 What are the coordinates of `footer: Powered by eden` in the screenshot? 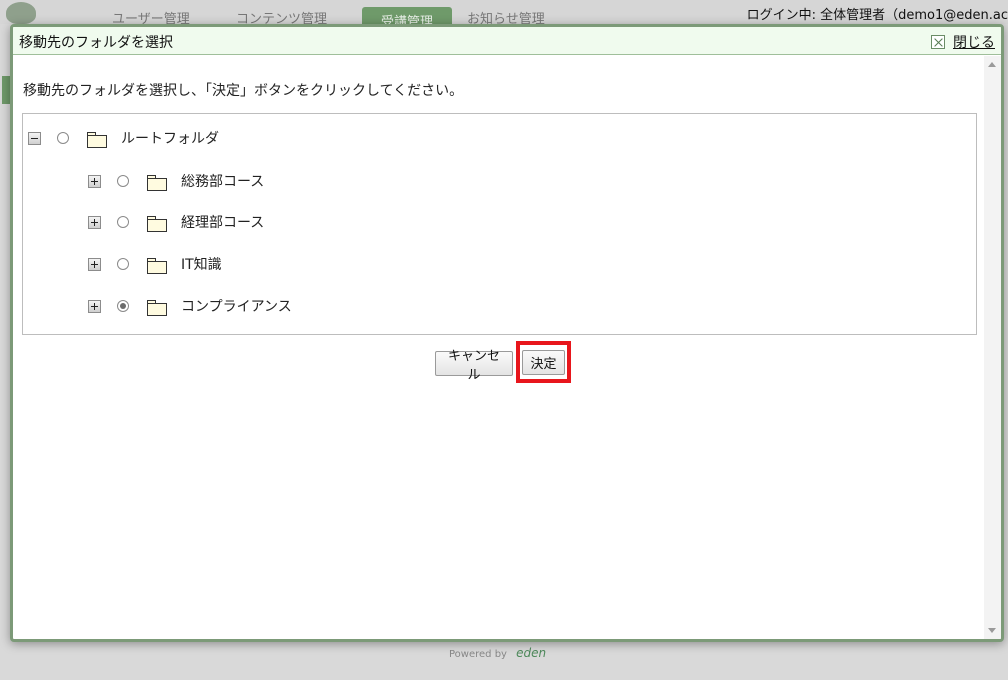 It's located at (497, 653).